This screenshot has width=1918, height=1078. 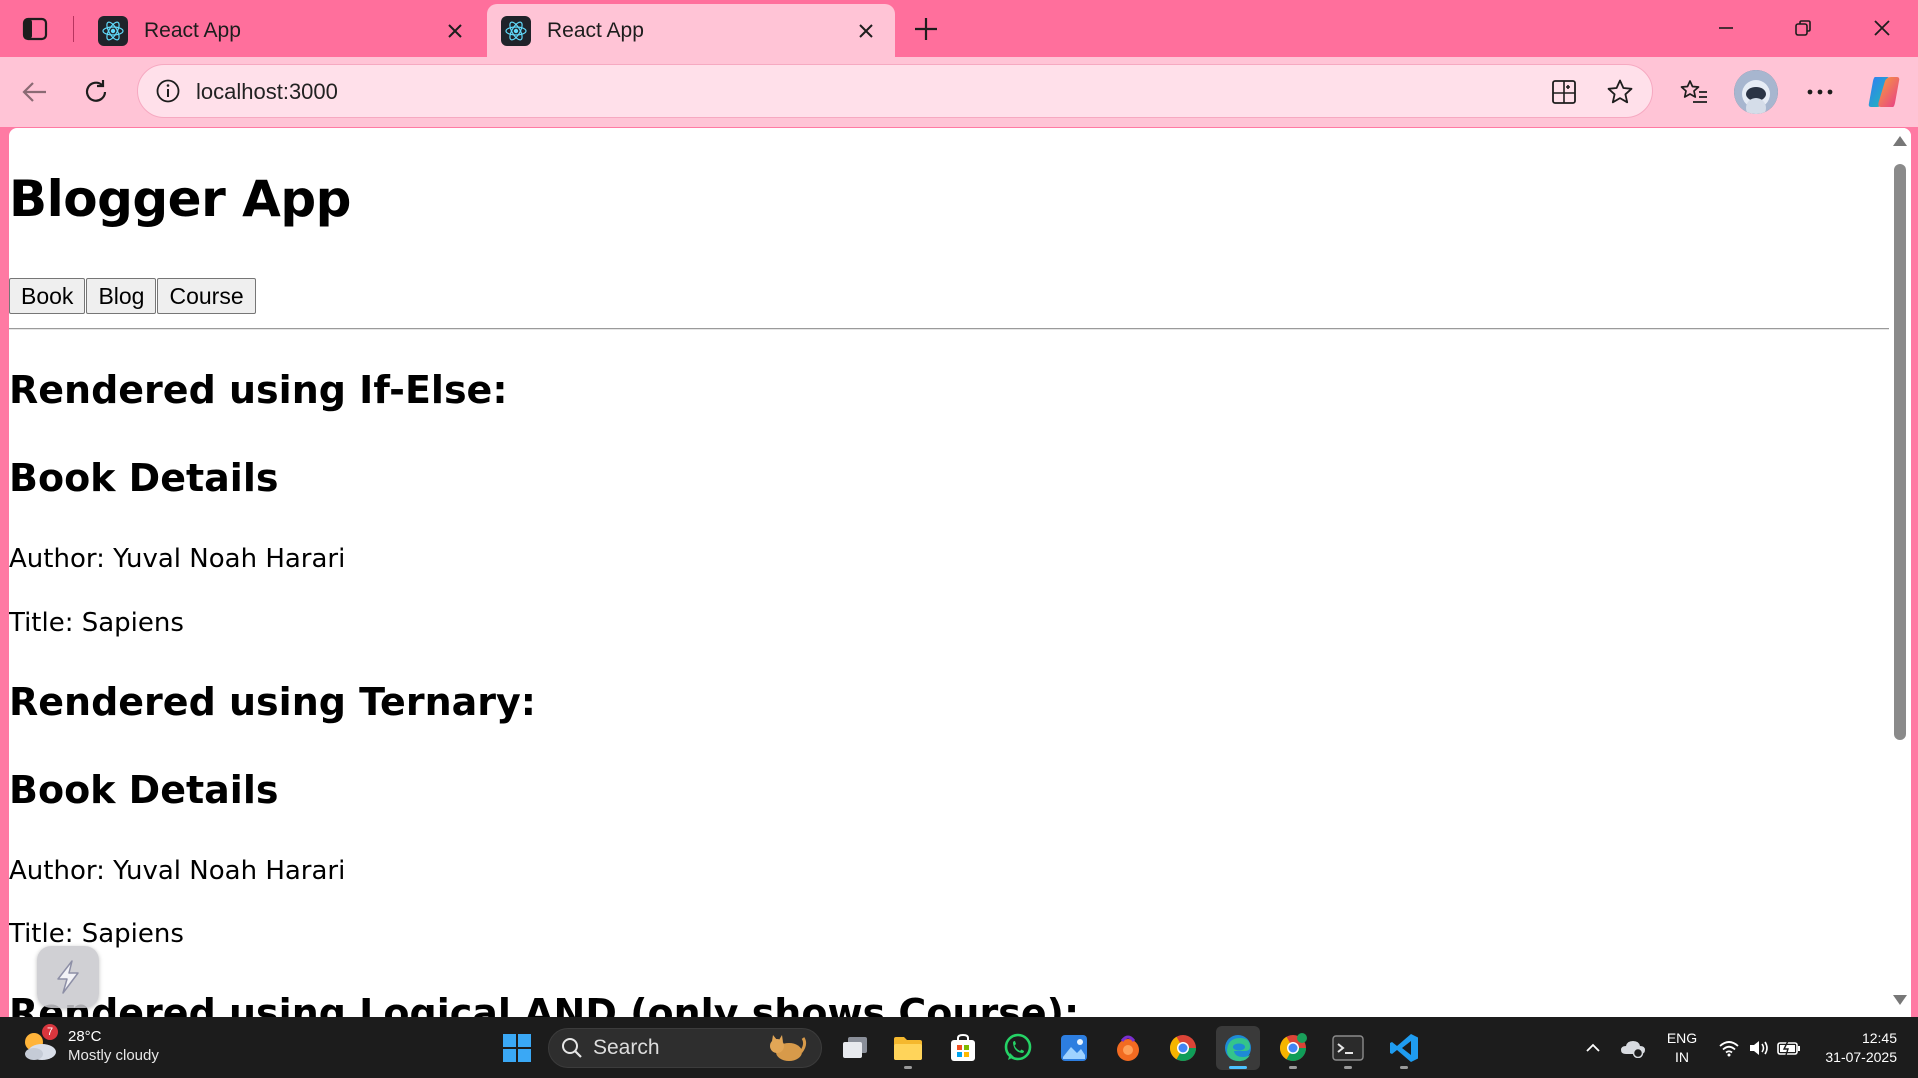 I want to click on weather-badge: 7, so click(x=50, y=1032).